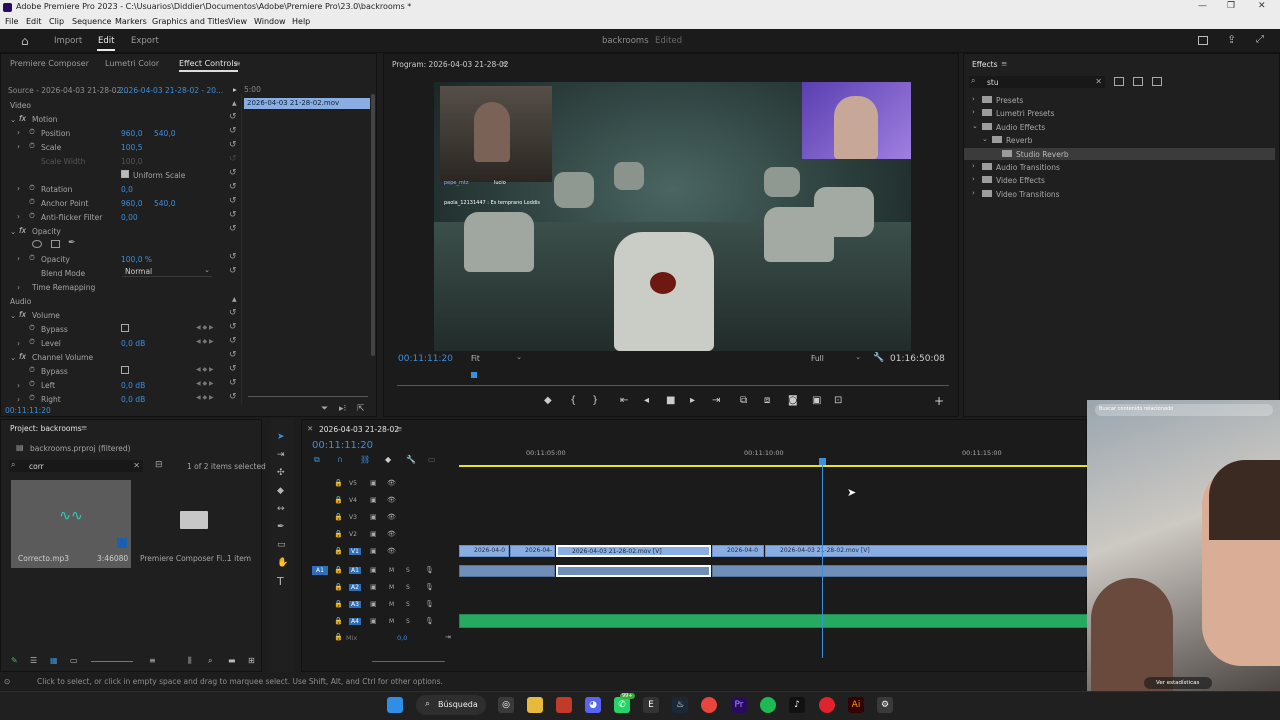 This screenshot has height=720, width=1280. Describe the element at coordinates (670, 400) in the screenshot. I see `stop-icon: ■` at that location.